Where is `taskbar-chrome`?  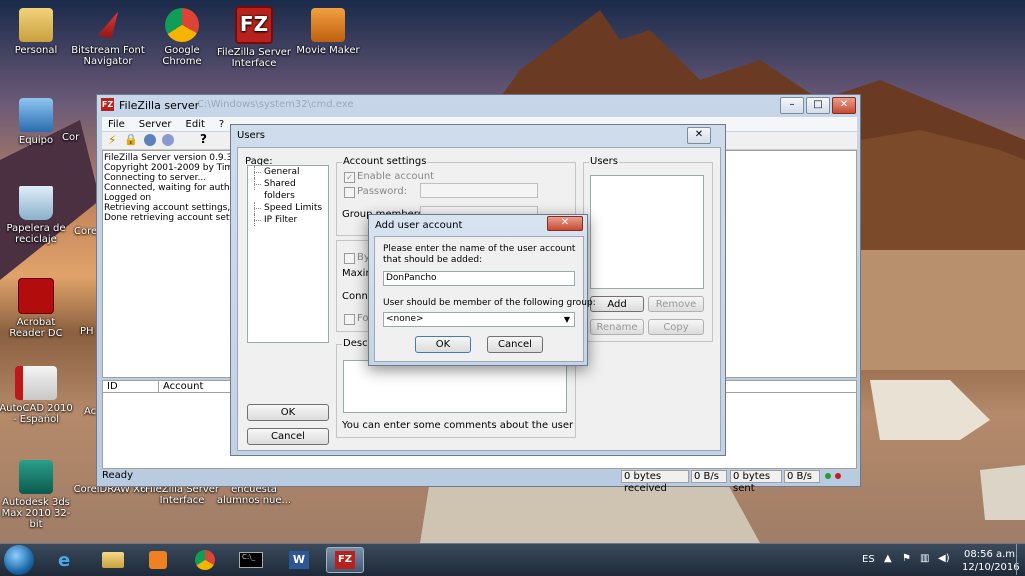 taskbar-chrome is located at coordinates (205, 560).